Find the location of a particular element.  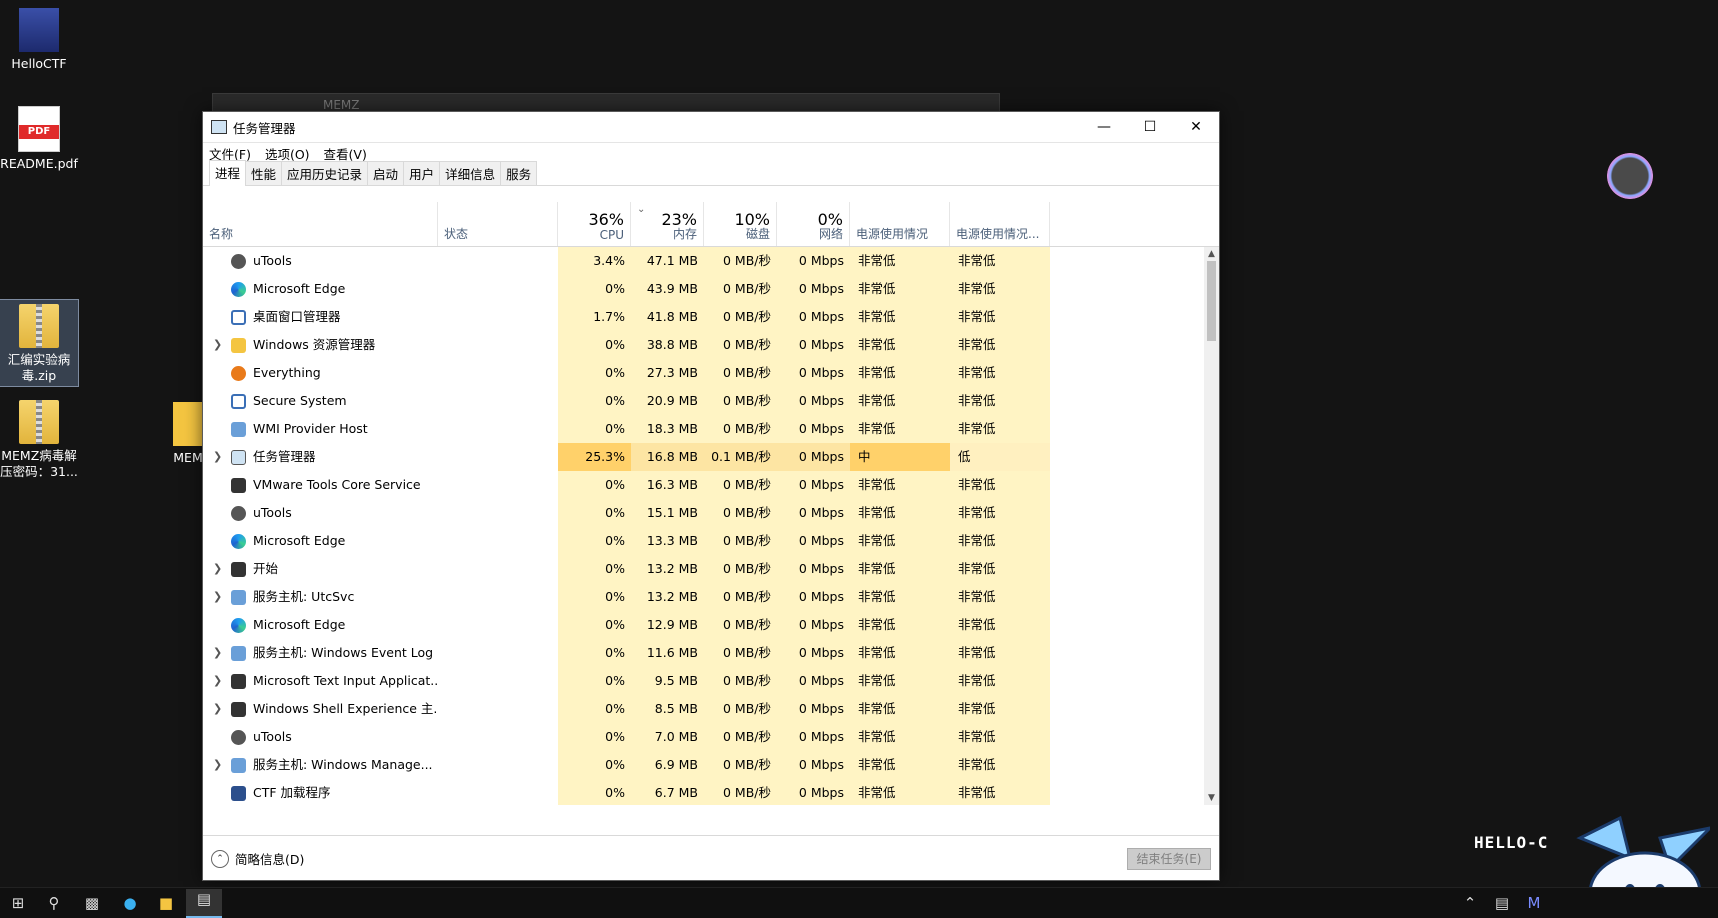

tray-m-icon: M is located at coordinates (1534, 903).